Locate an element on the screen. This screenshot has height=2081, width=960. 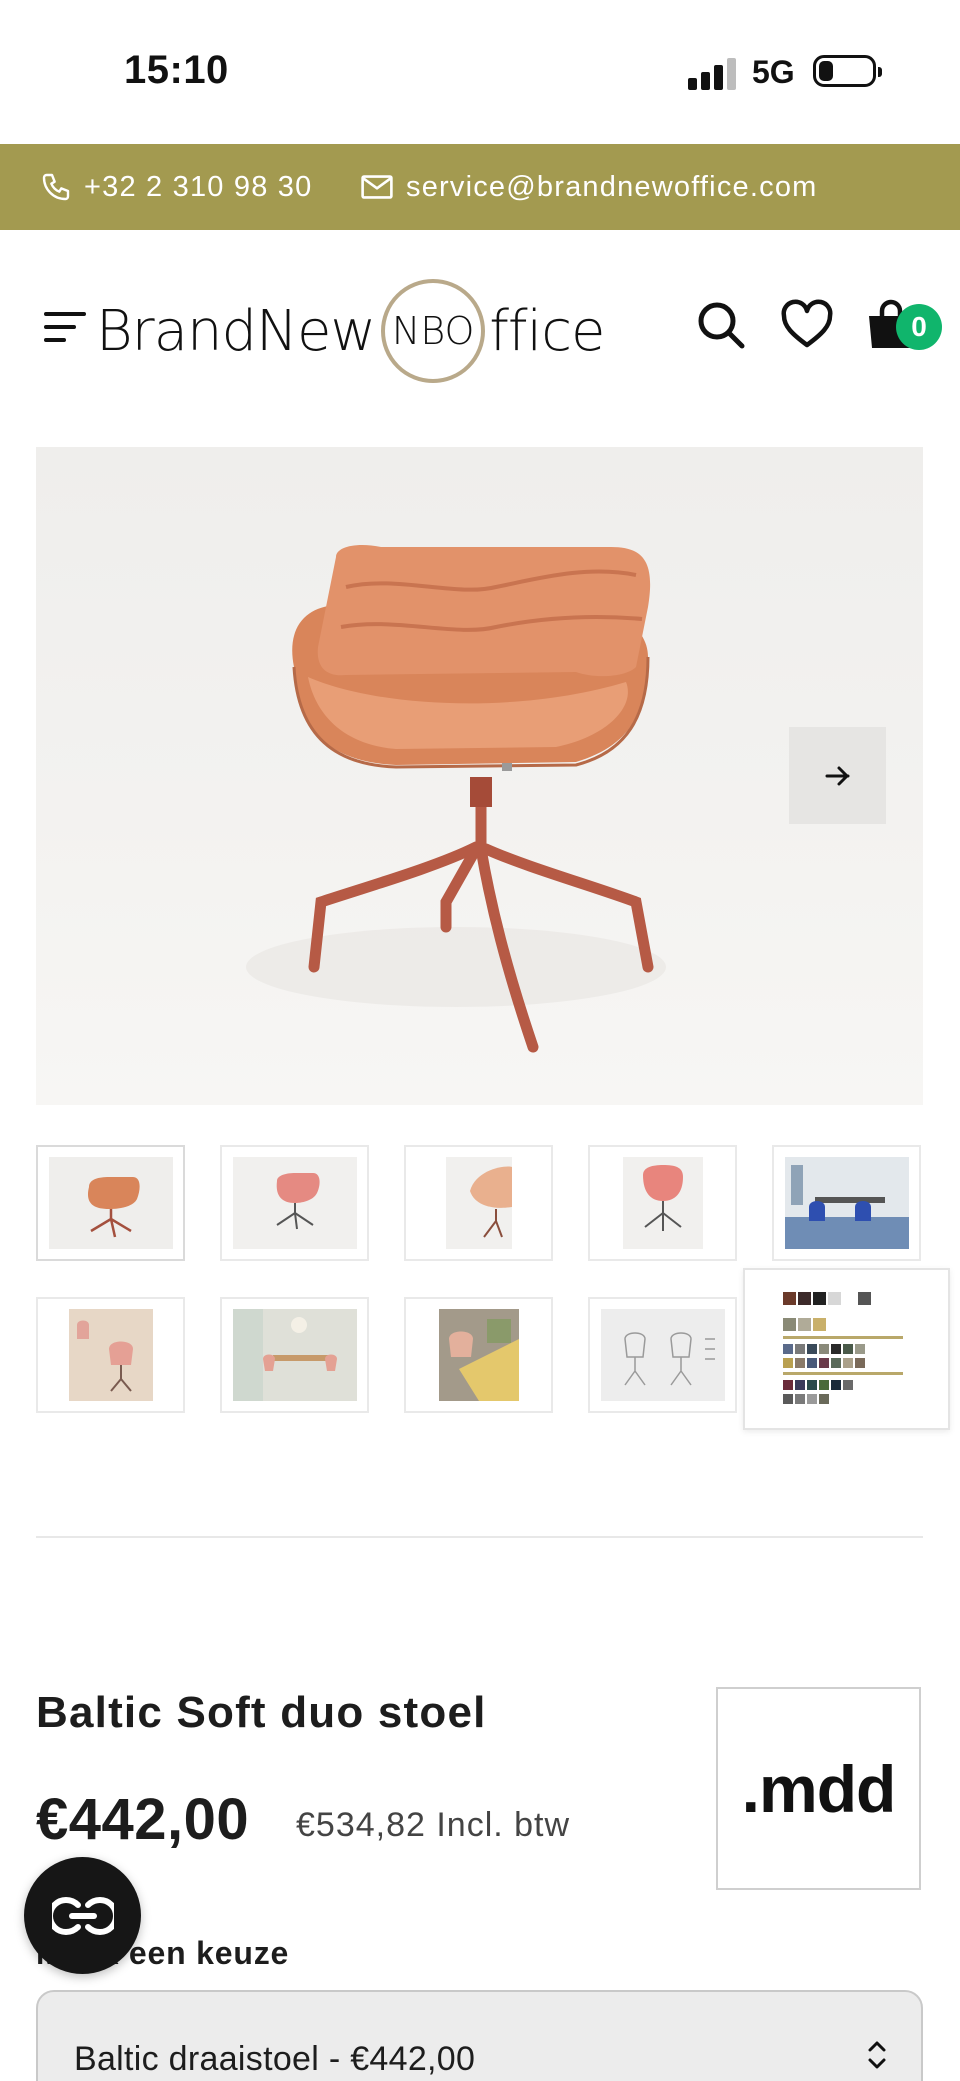
phone-number: +32 2 310 98 30 is located at coordinates (198, 186).